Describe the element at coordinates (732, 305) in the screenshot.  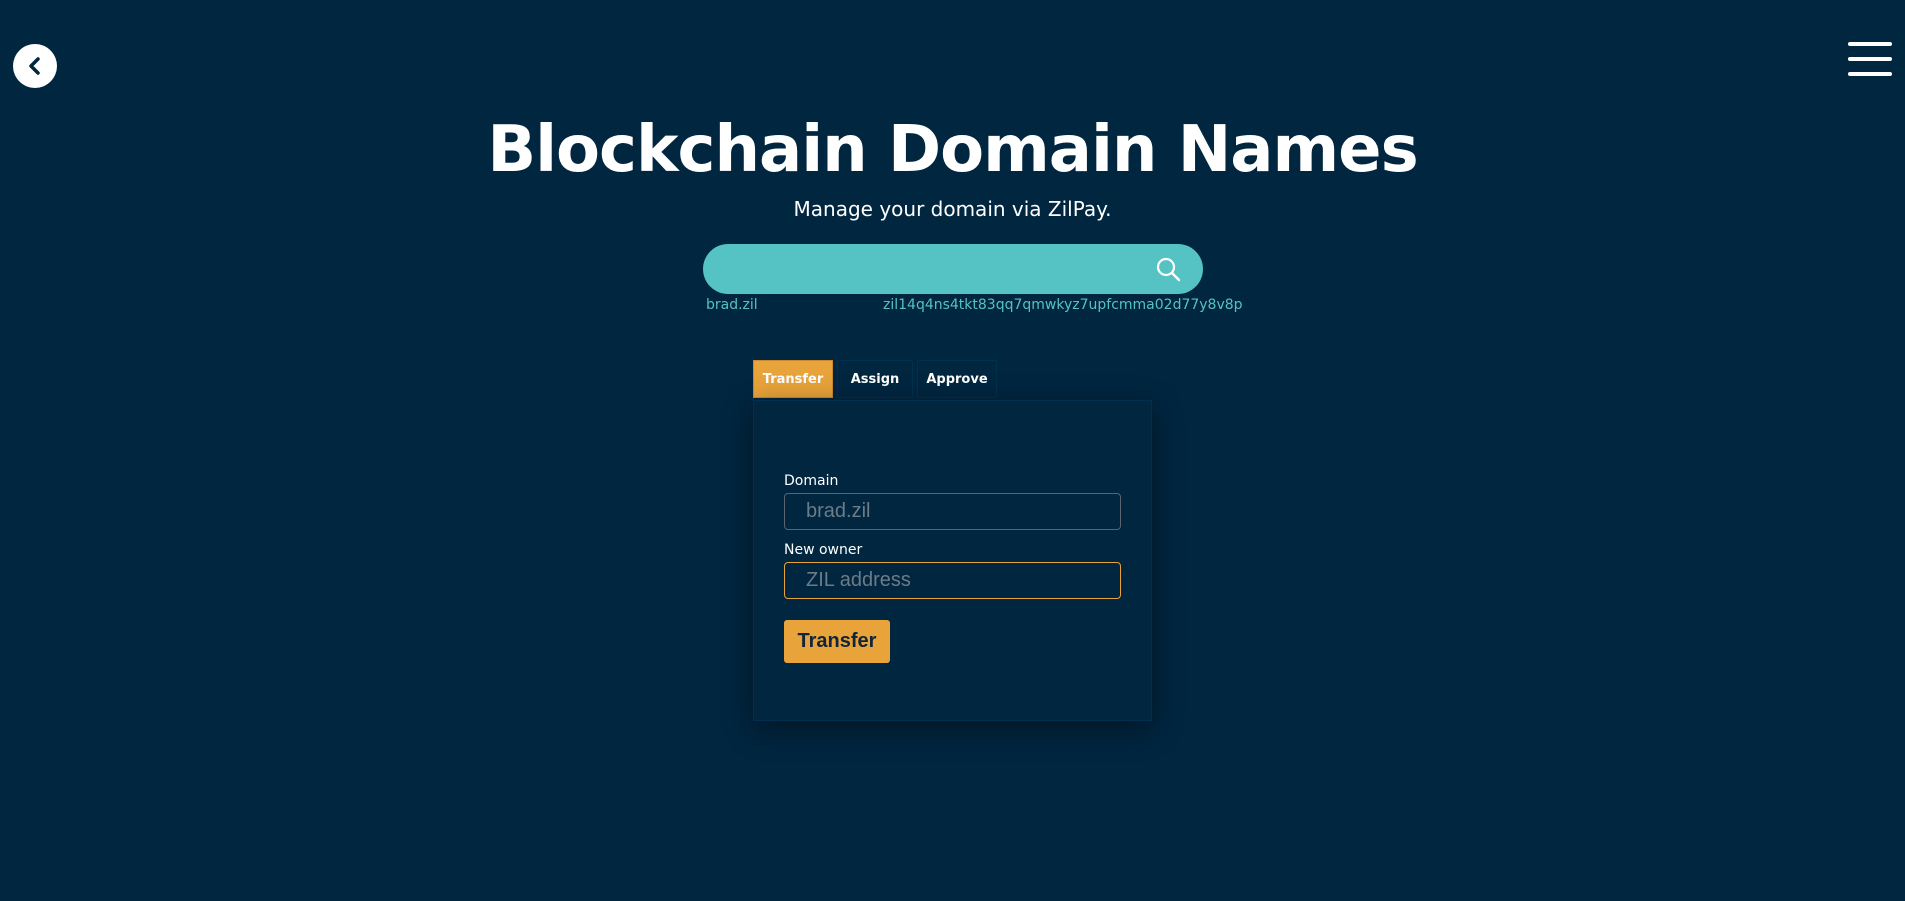
I see `resolved-domain: brad.zil` at that location.